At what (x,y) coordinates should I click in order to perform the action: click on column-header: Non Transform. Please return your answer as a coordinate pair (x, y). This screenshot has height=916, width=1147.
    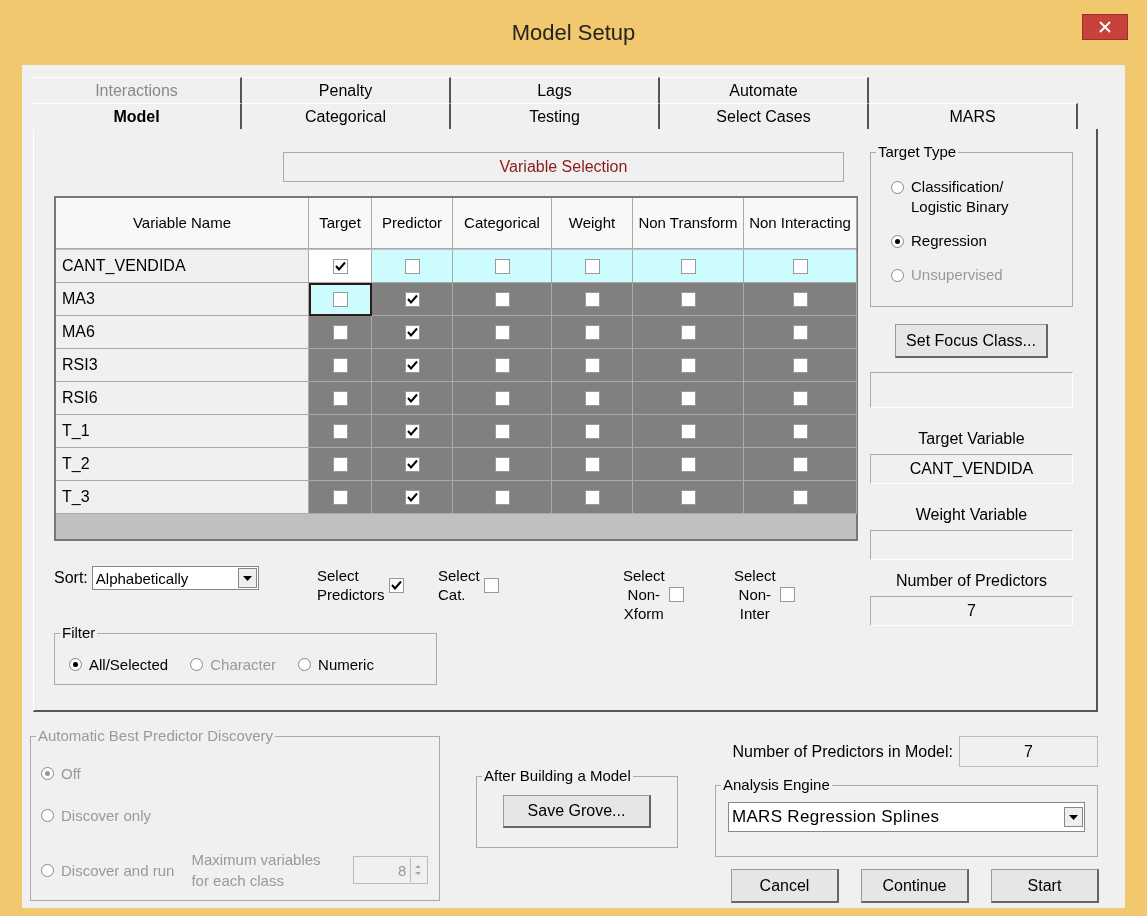
    Looking at the image, I should click on (688, 223).